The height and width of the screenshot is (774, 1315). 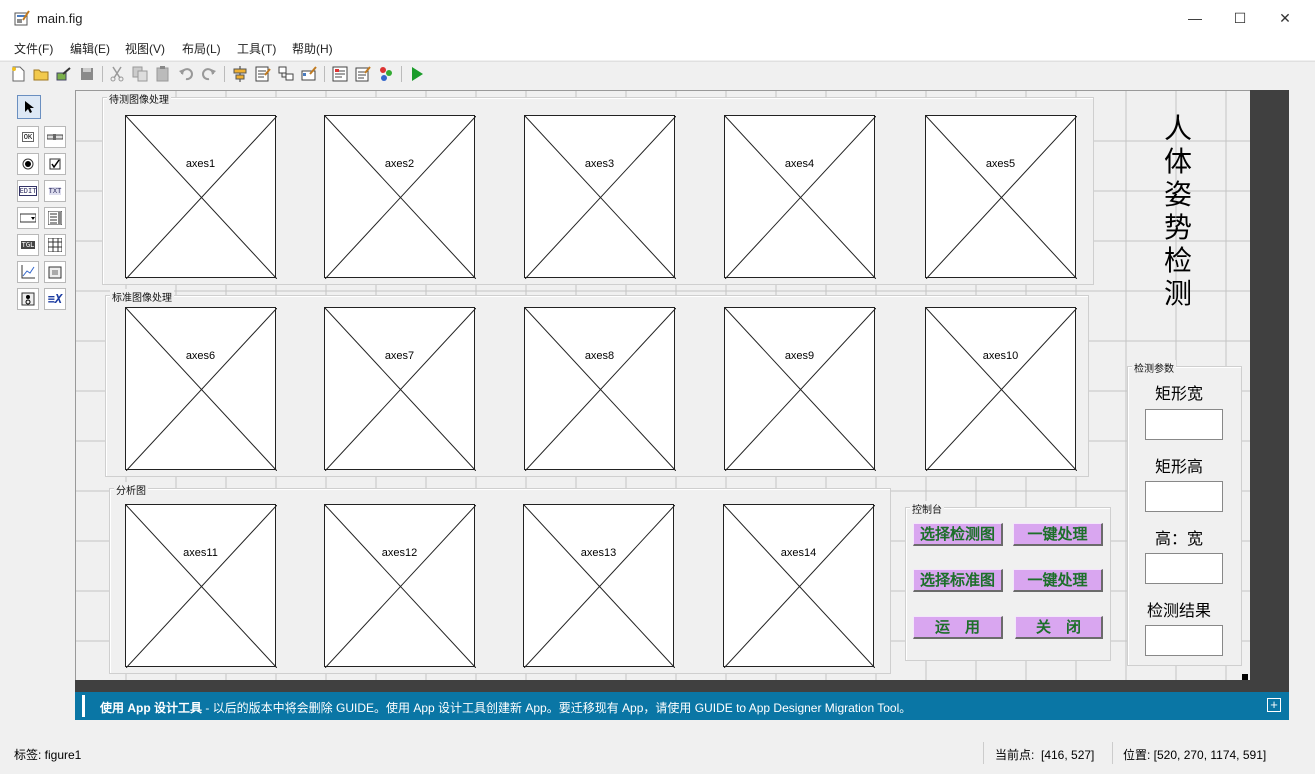 I want to click on axes-label: axes10, so click(x=1000, y=356).